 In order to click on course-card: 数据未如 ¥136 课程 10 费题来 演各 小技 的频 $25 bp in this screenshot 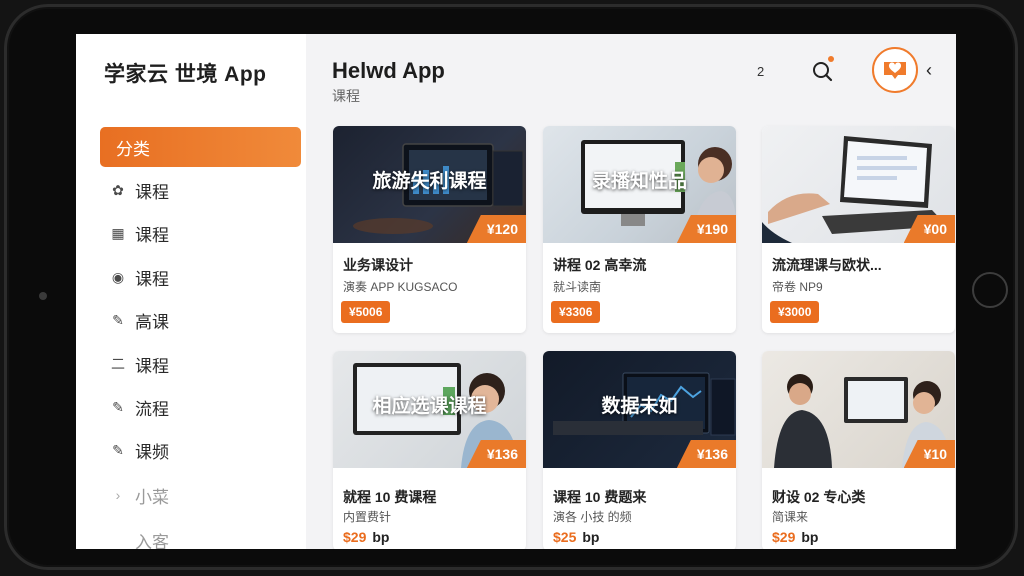, I will do `click(639, 450)`.